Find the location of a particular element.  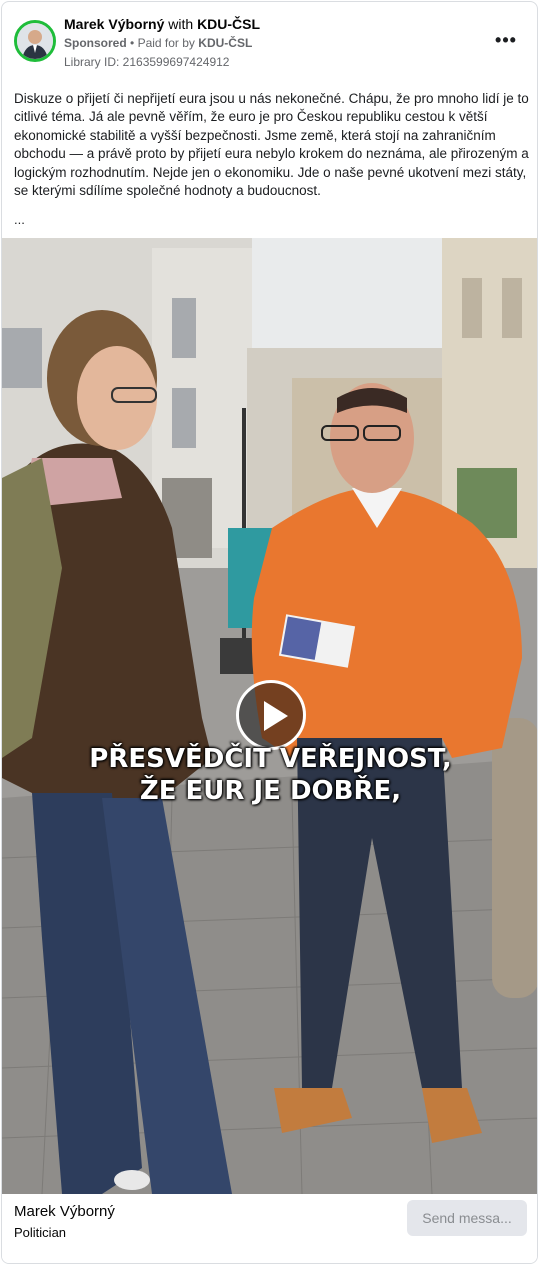

profile-avatar is located at coordinates (35, 41).